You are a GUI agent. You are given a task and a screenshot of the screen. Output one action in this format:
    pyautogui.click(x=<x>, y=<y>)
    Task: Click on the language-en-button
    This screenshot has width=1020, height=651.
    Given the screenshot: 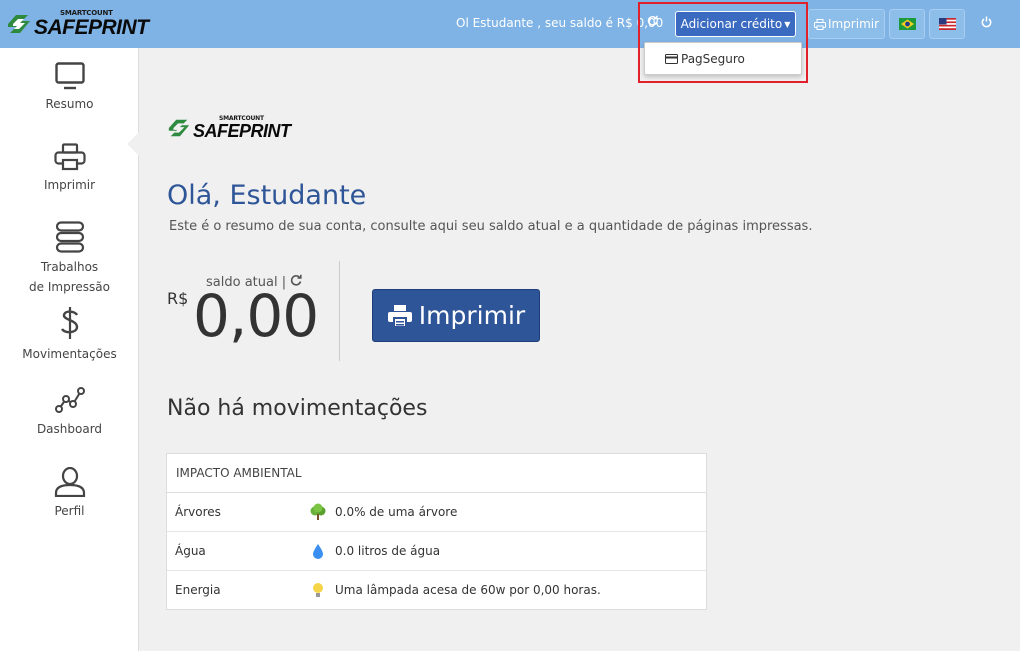 What is the action you would take?
    pyautogui.click(x=947, y=24)
    